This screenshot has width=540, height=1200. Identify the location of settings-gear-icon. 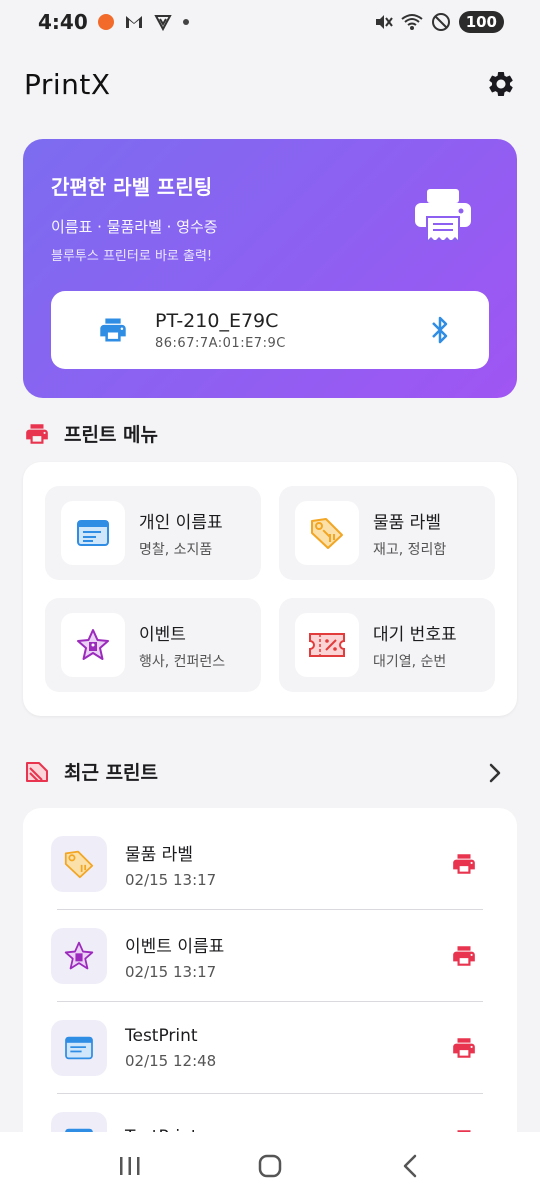
(501, 84).